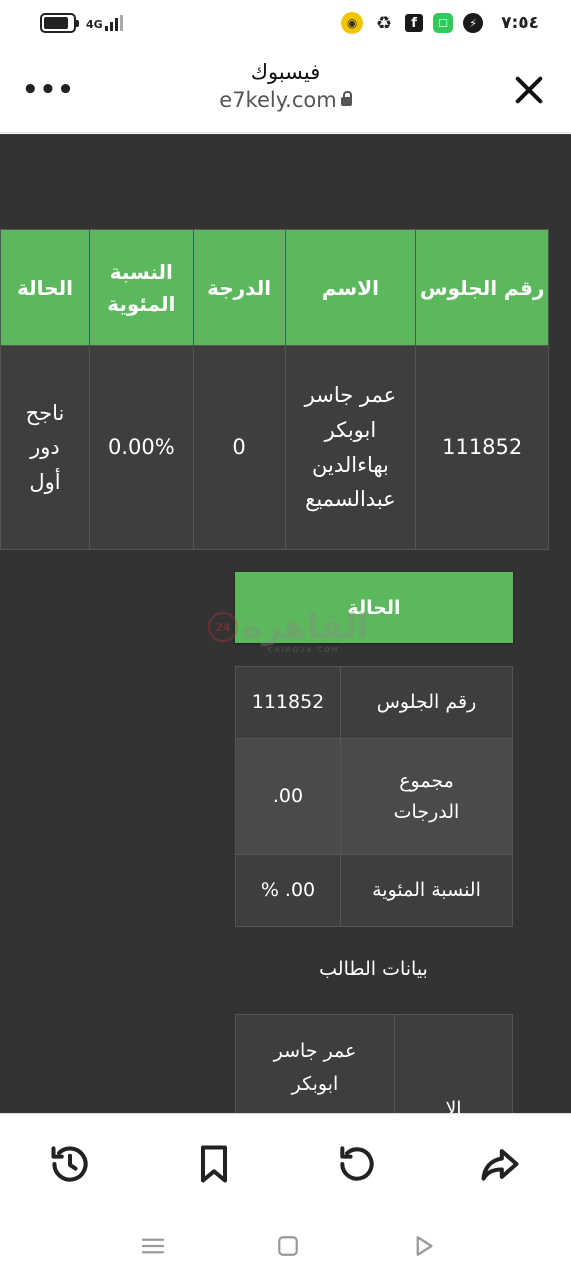 The height and width of the screenshot is (1280, 571). I want to click on battery-icon, so click(59, 23).